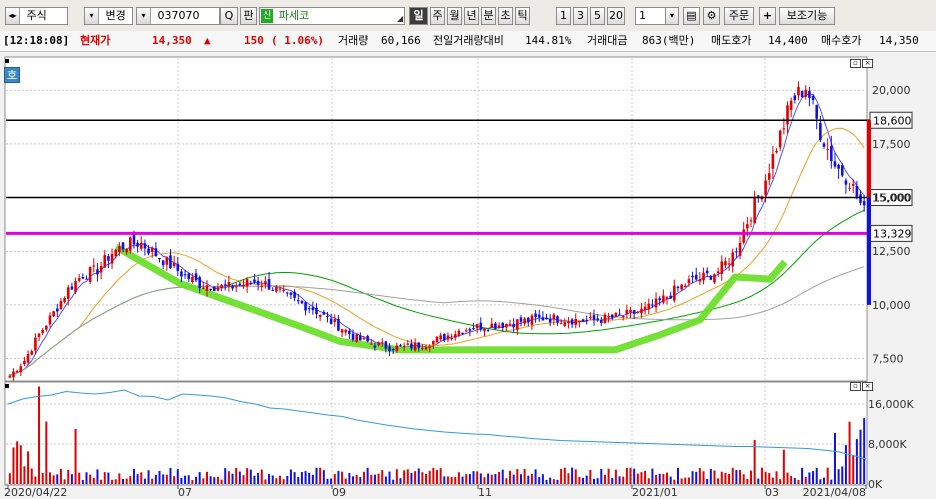 The width and height of the screenshot is (936, 499). What do you see at coordinates (563, 16) in the screenshot?
I see `interval-button-1: 1` at bounding box center [563, 16].